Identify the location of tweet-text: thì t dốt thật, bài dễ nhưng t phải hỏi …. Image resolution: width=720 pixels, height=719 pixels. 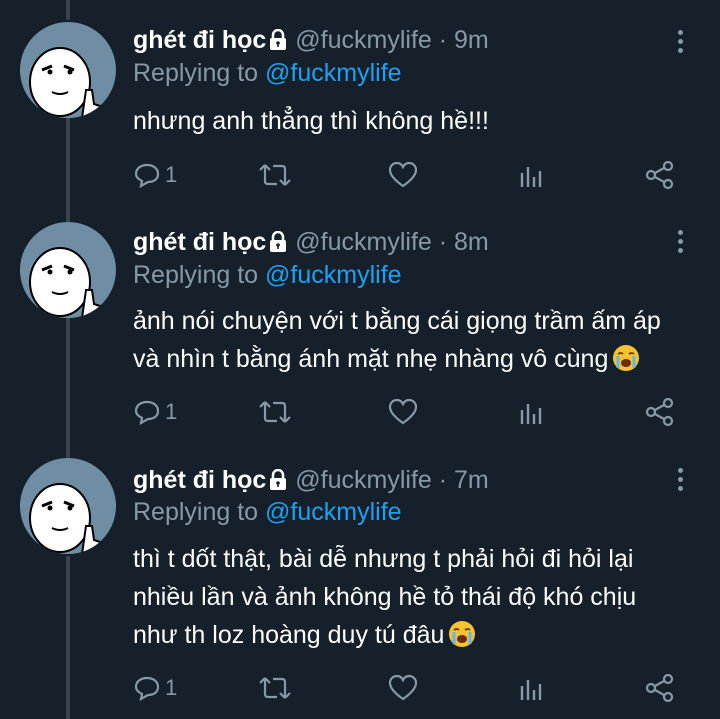
(413, 597).